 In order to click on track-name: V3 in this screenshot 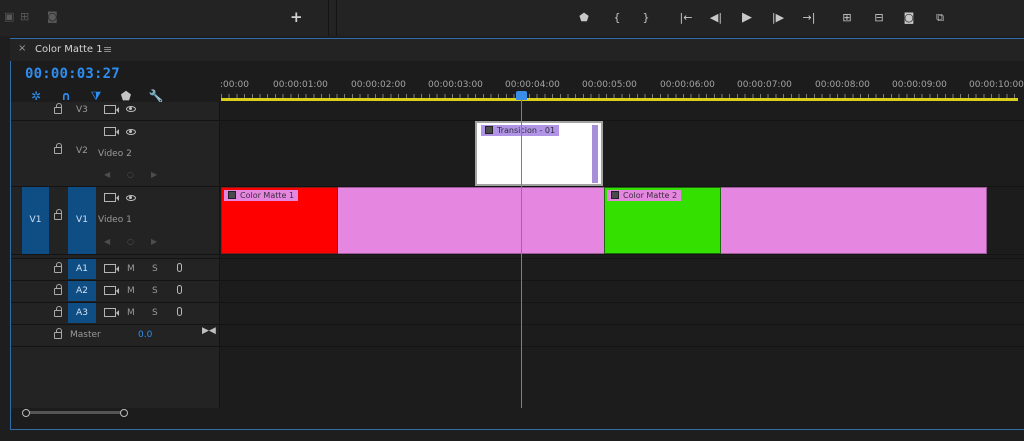, I will do `click(82, 110)`.